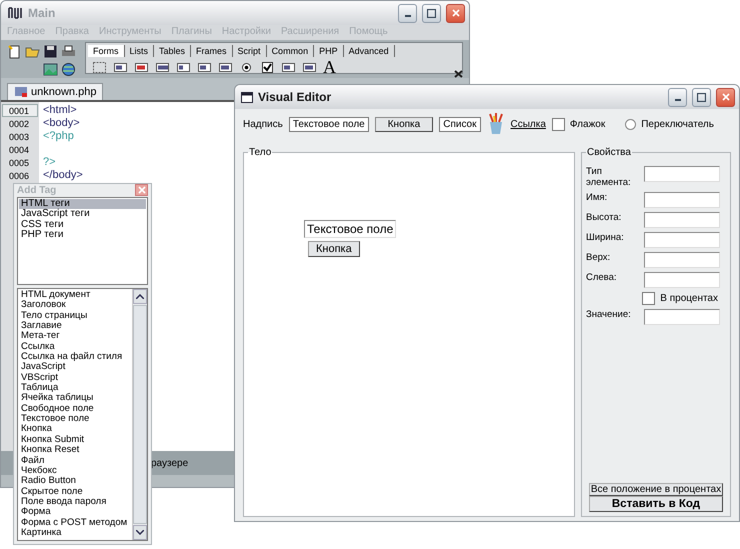 The width and height of the screenshot is (740, 549). I want to click on button-tool: Кнопка, so click(404, 124).